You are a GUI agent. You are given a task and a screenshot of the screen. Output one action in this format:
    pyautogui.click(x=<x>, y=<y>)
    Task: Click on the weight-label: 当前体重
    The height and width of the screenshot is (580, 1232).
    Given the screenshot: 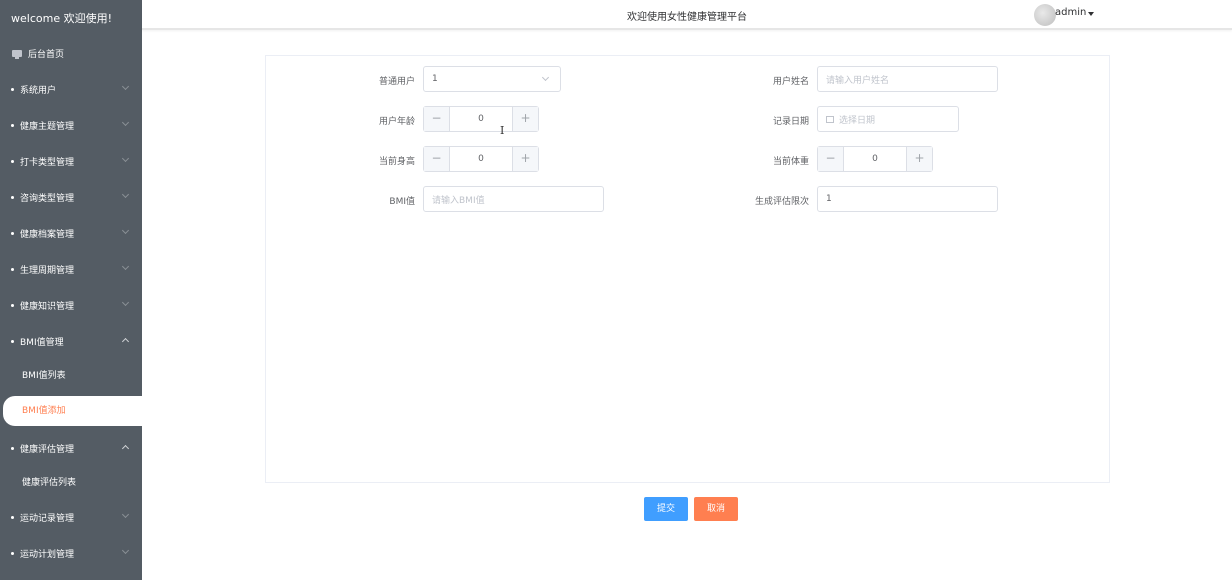 What is the action you would take?
    pyautogui.click(x=790, y=162)
    